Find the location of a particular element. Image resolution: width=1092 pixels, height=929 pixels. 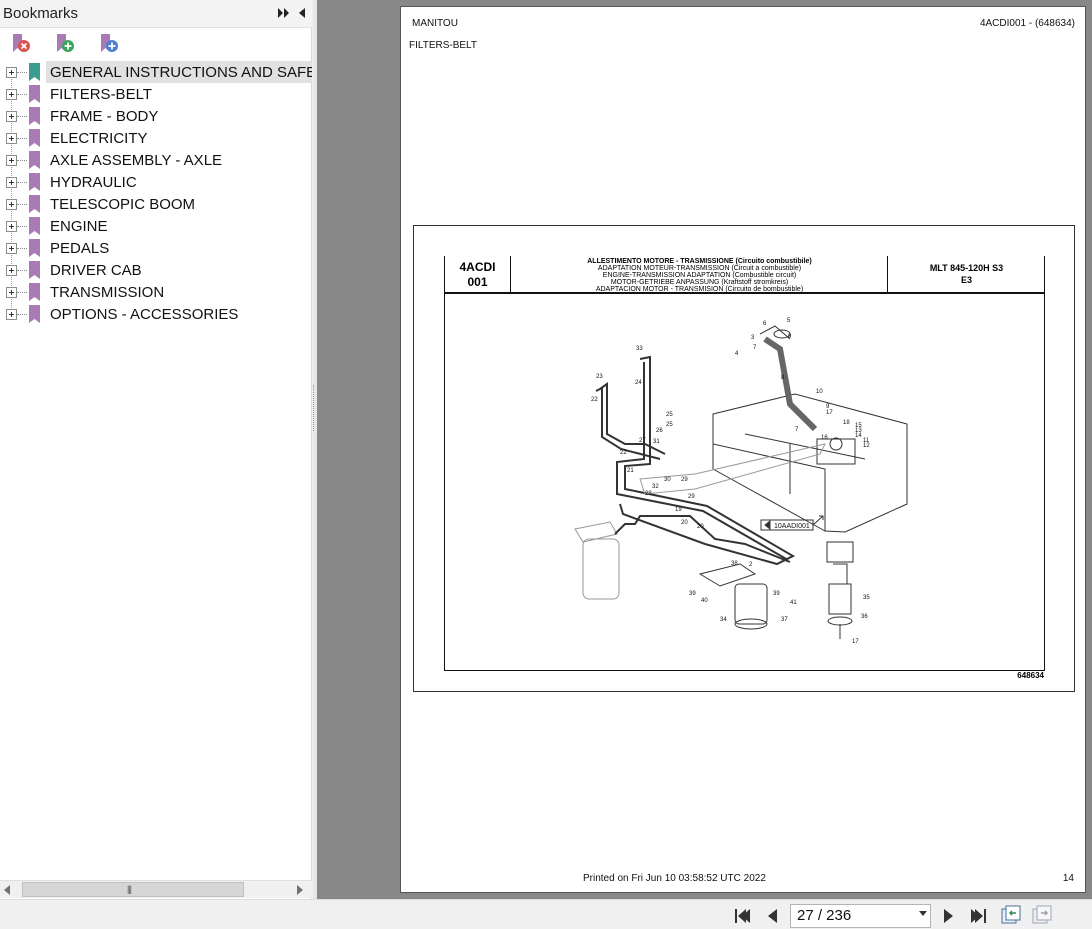

bookmarks-header: Bookmarks is located at coordinates (156, 14).